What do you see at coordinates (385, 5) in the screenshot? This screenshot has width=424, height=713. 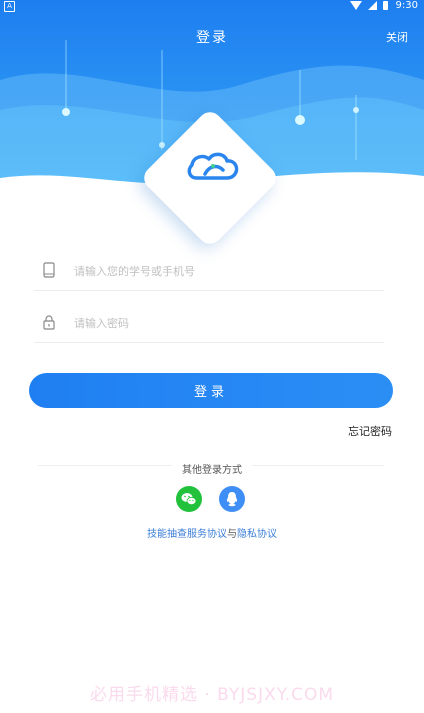 I see `battery-icon` at bounding box center [385, 5].